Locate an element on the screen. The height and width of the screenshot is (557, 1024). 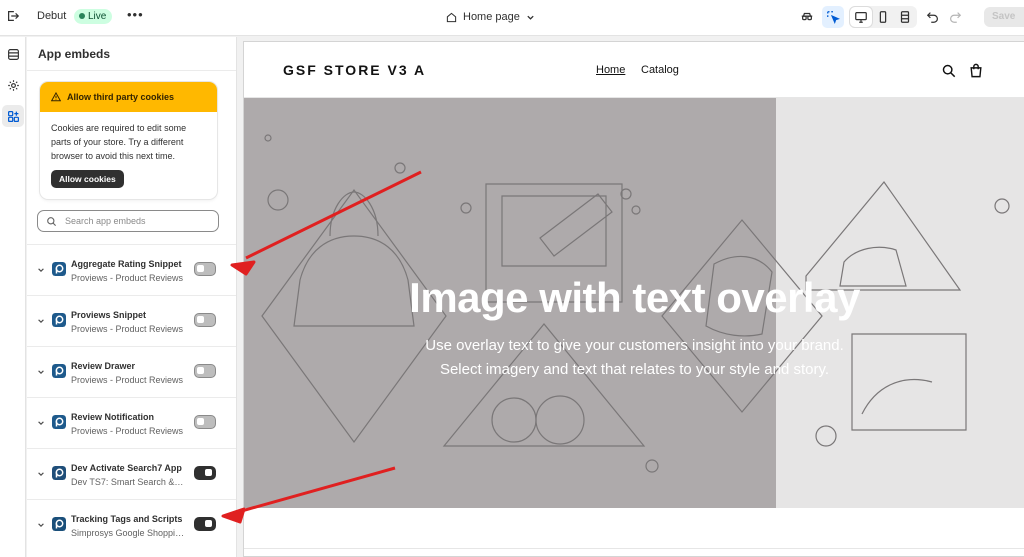
top-bar: Debut Live ••• Home page Save is located at coordinates (512, 18).